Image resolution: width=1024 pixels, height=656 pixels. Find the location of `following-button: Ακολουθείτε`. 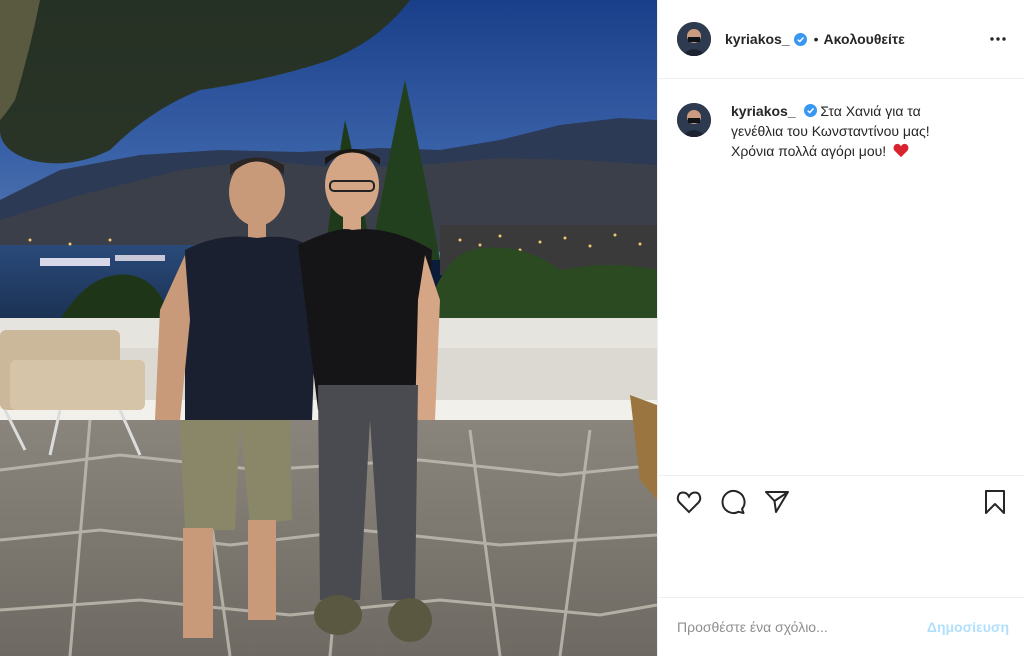

following-button: Ακολουθείτε is located at coordinates (864, 39).